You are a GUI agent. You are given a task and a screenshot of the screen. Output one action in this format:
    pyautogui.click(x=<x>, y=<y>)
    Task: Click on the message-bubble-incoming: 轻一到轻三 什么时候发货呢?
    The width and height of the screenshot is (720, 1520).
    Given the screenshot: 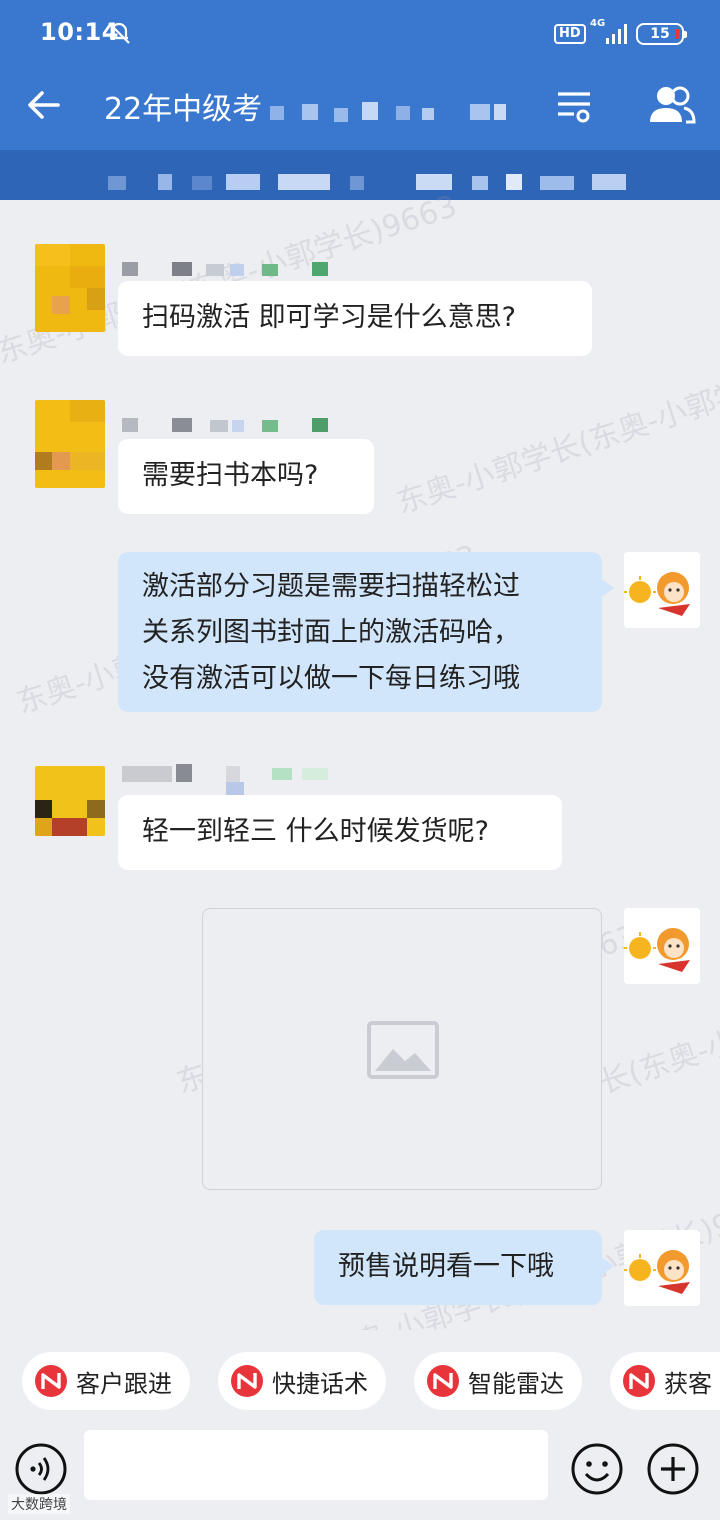 What is the action you would take?
    pyautogui.click(x=340, y=832)
    